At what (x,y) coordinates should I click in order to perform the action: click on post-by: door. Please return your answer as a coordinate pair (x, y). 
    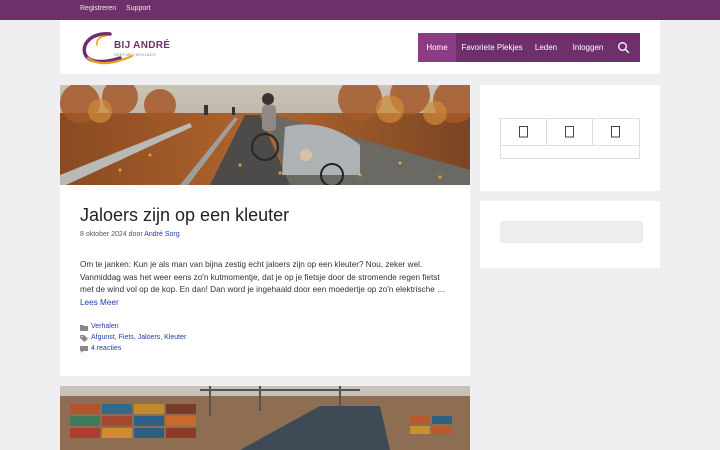
    Looking at the image, I should click on (135, 234).